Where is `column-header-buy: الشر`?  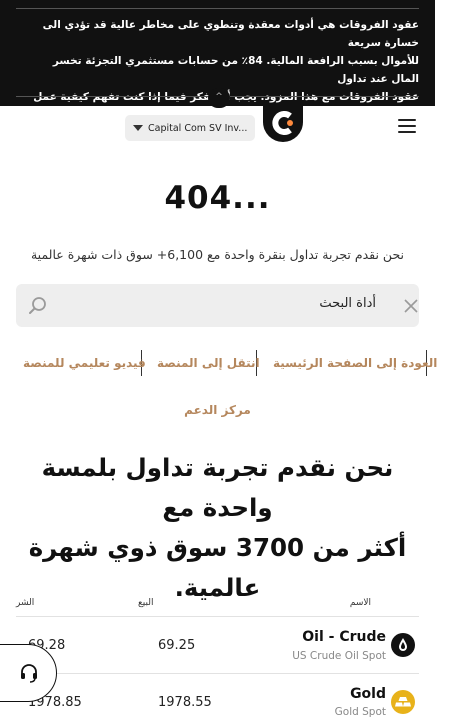 column-header-buy: الشر is located at coordinates (25, 603).